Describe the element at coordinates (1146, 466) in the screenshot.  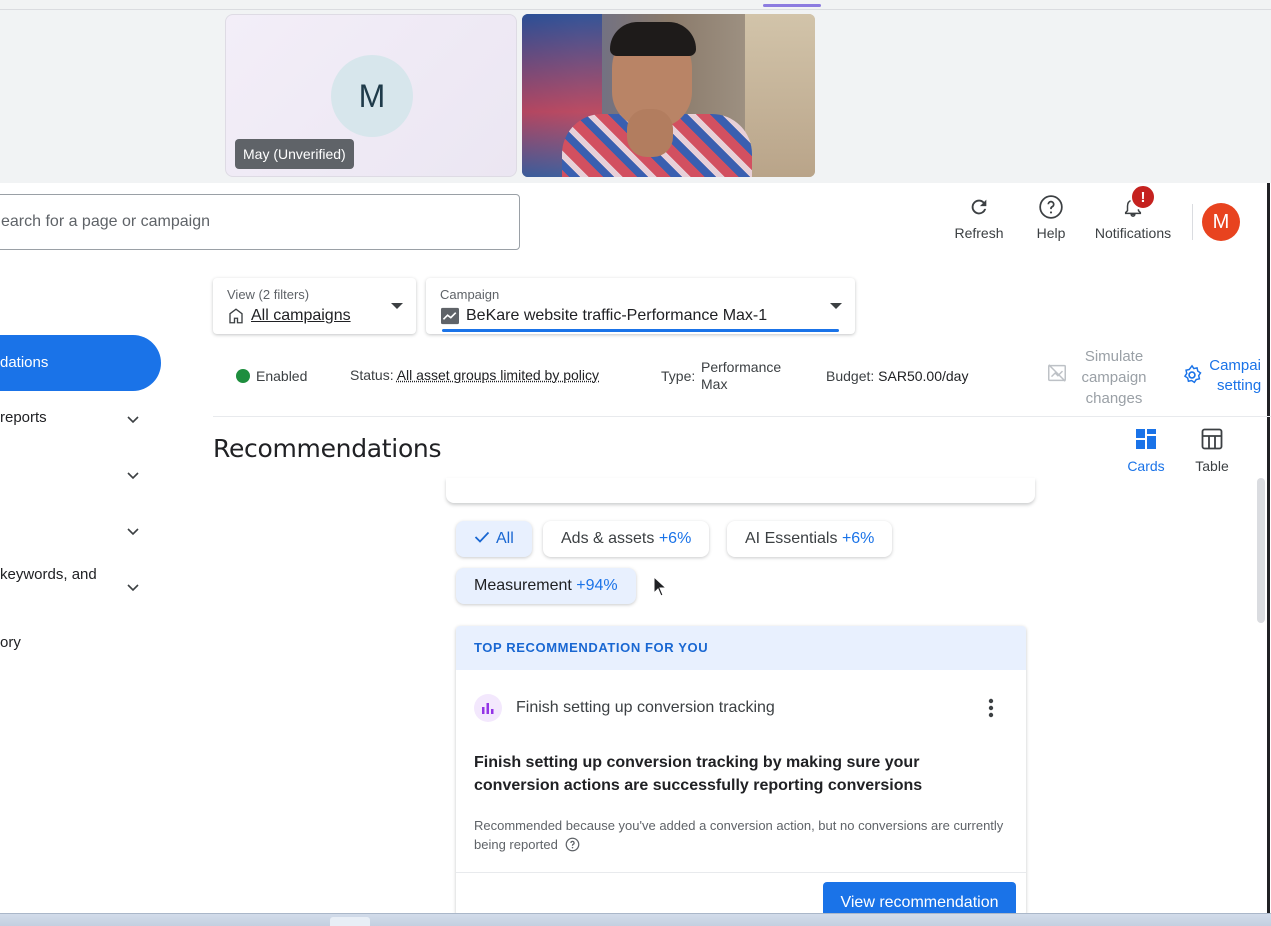
I see `cards-view-label: Cards` at that location.